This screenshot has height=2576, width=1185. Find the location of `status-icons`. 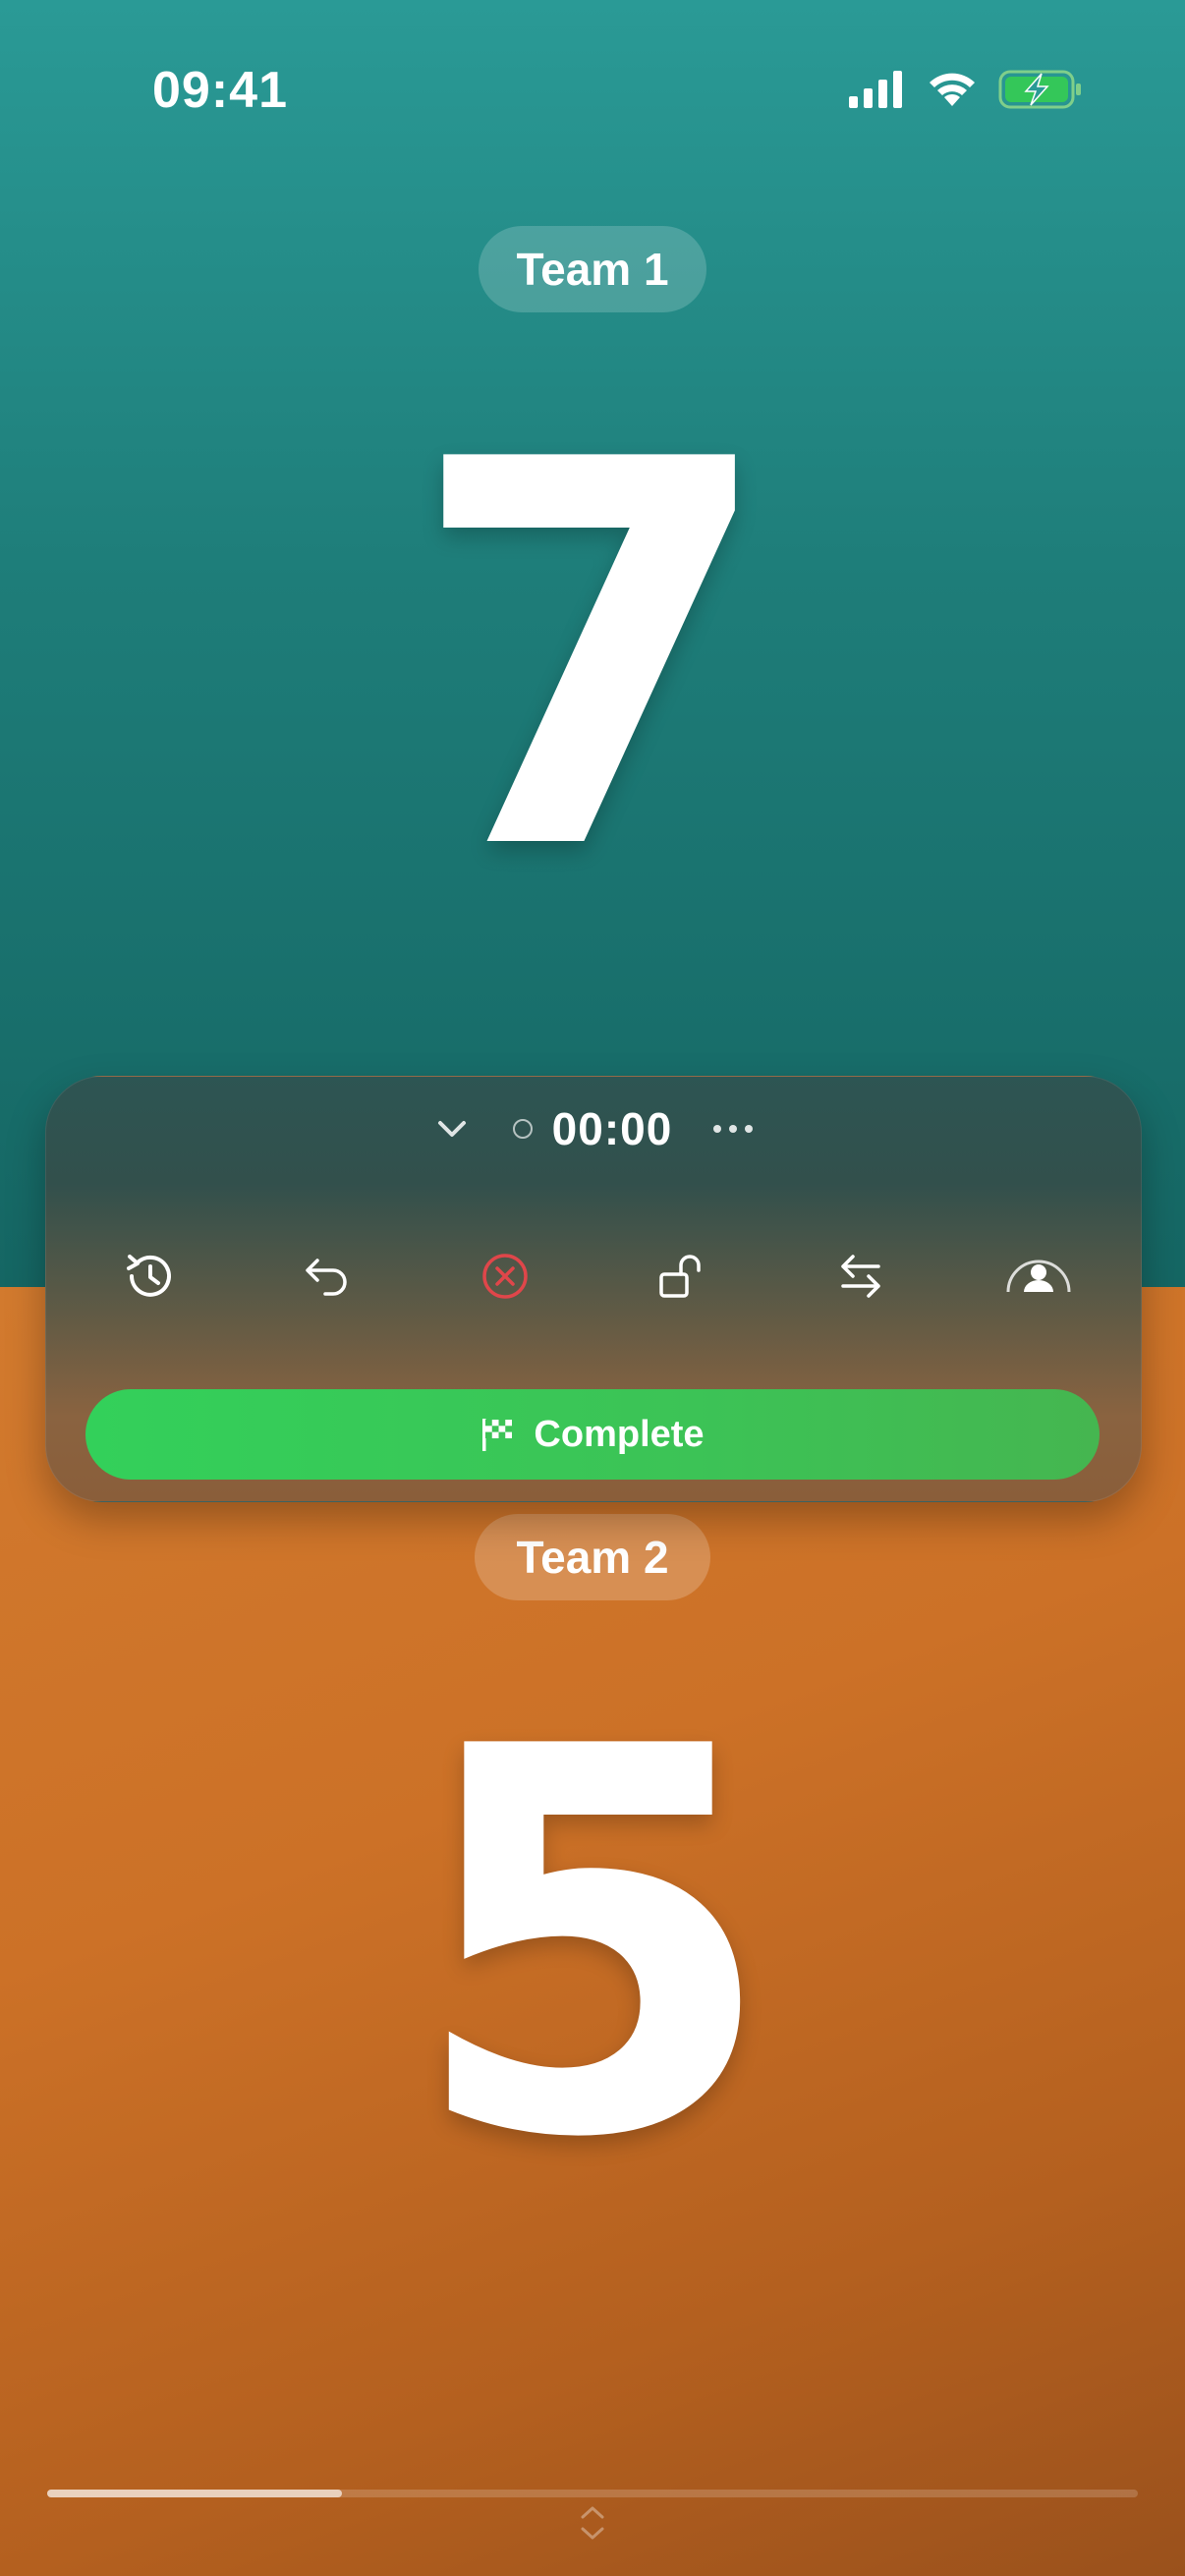

status-icons is located at coordinates (965, 95).